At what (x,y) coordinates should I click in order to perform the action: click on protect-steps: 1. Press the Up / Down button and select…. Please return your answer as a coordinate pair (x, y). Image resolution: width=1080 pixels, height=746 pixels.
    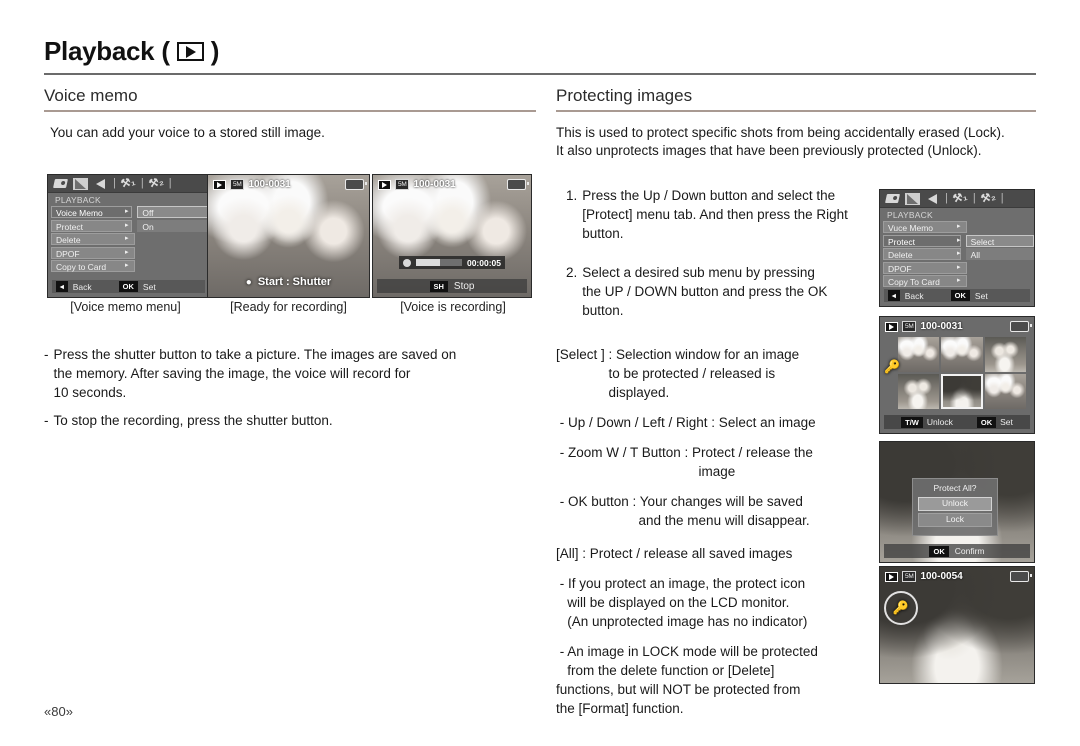
    Looking at the image, I should click on (715, 263).